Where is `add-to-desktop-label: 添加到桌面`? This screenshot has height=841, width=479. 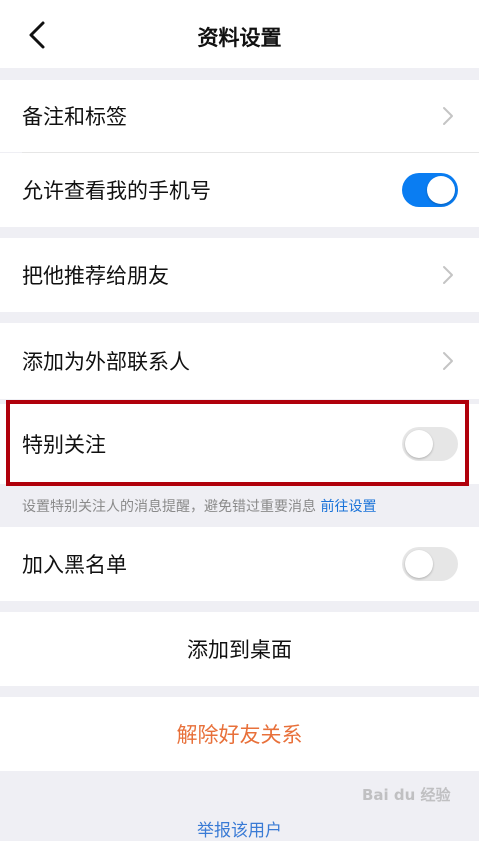
add-to-desktop-label: 添加到桌面 is located at coordinates (239, 650).